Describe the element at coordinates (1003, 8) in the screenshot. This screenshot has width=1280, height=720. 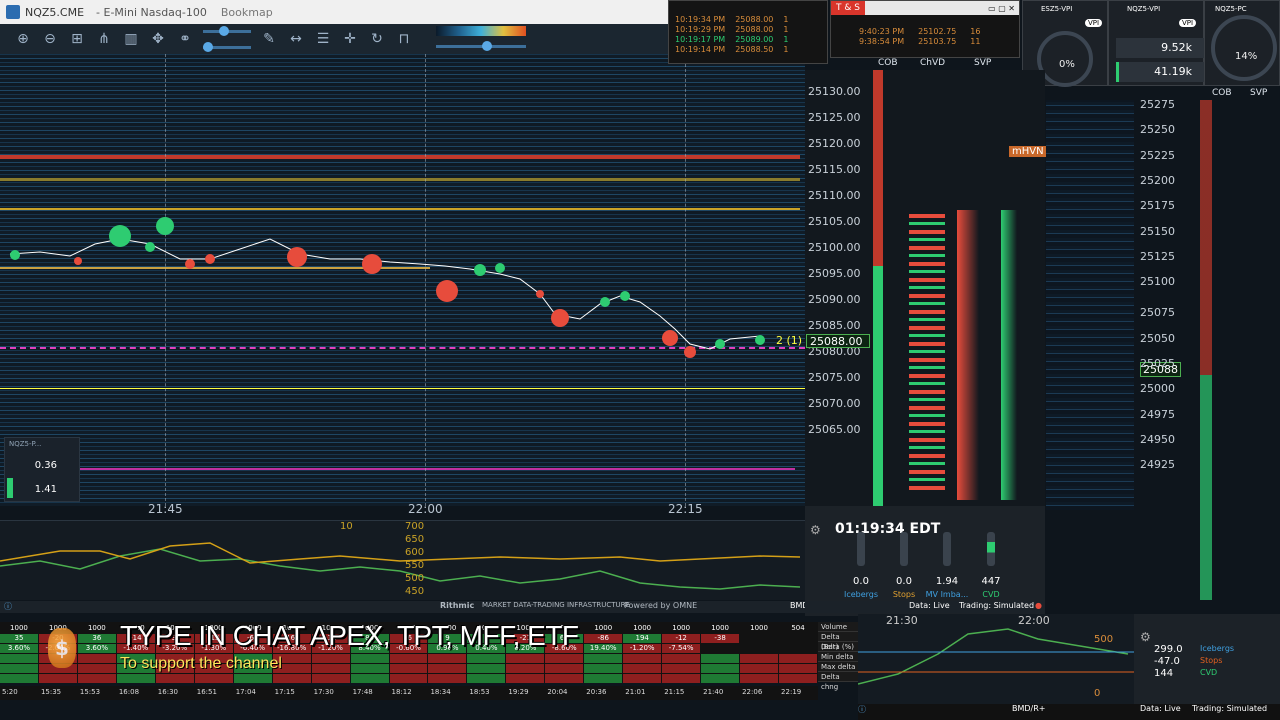
I see `window-controls-icon: ▭ ▢ ✕` at that location.